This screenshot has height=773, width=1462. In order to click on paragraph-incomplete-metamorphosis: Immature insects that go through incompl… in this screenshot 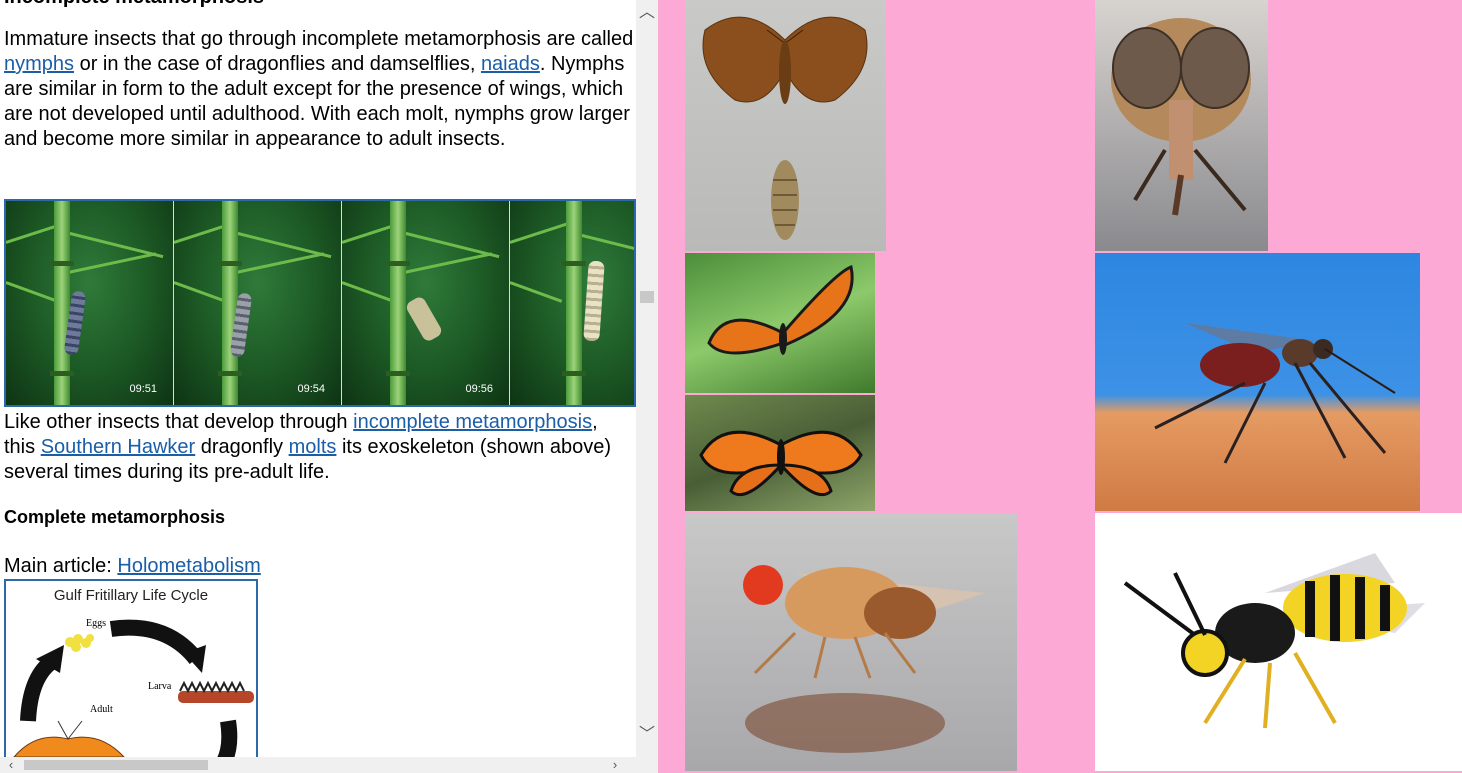, I will do `click(319, 89)`.